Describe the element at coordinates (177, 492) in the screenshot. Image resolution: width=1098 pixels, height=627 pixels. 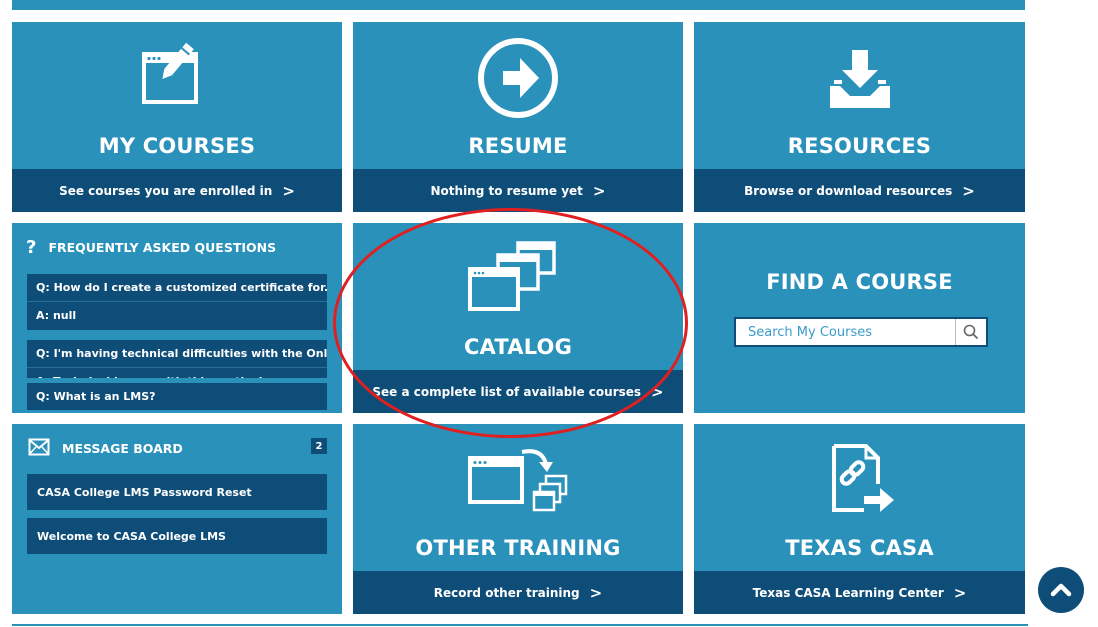
I see `message-item: CASA College LMS Password Reset` at that location.